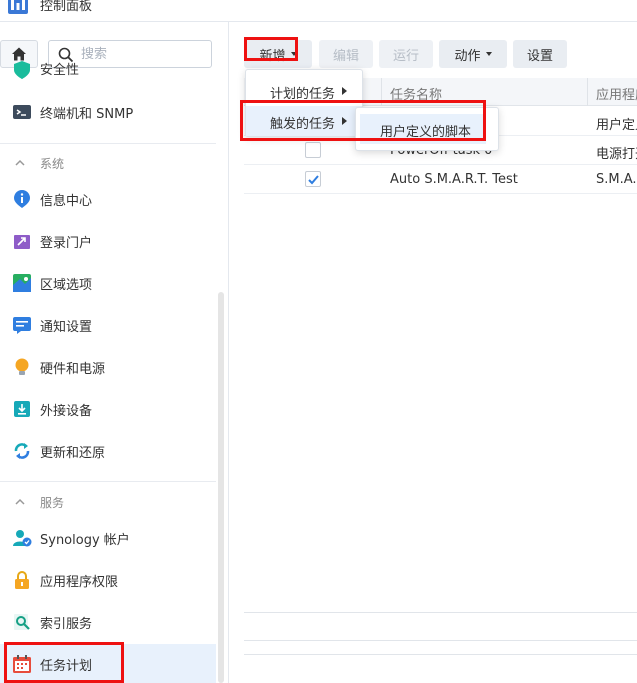  I want to click on sidebar-scrollbar, so click(221, 487).